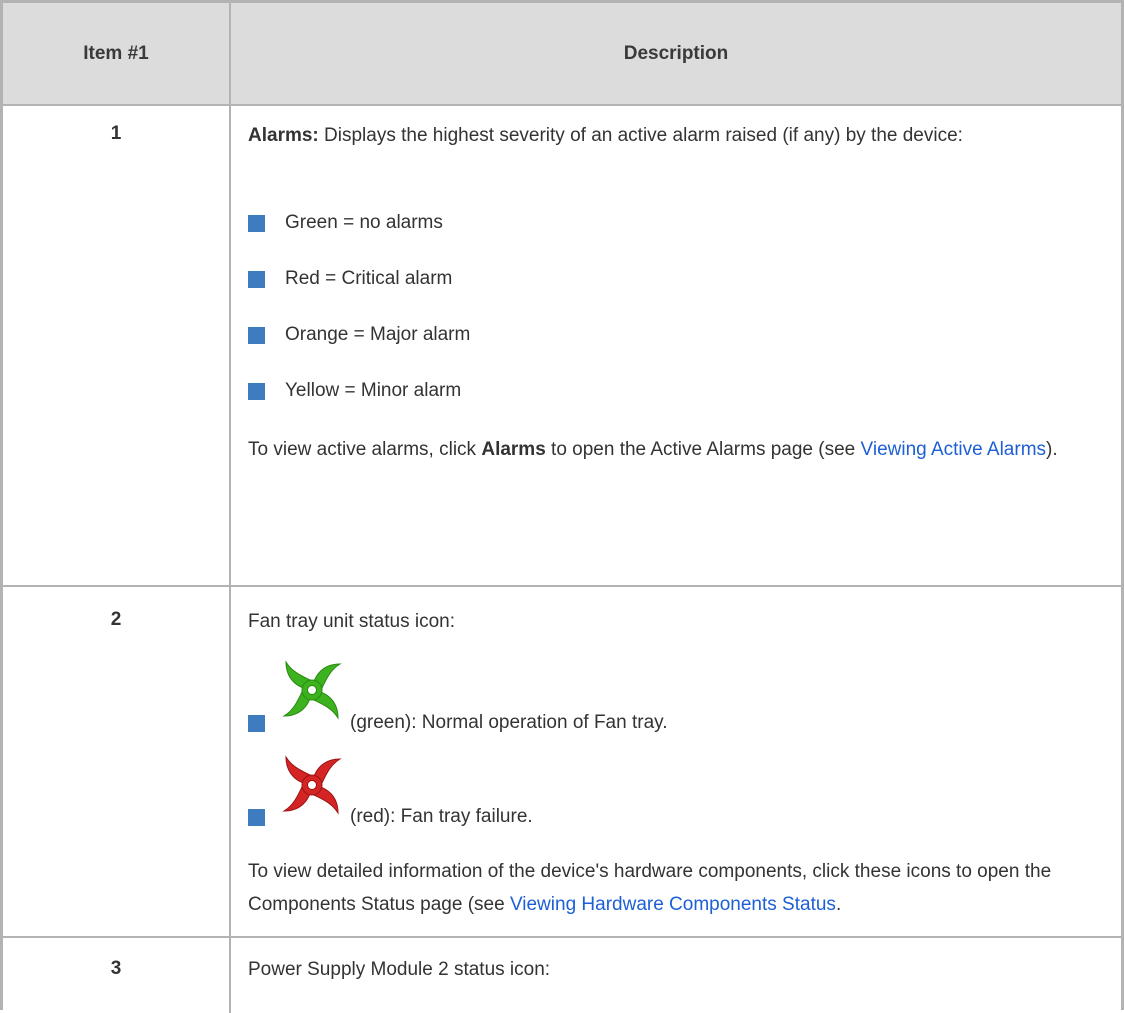 This screenshot has width=1124, height=1013. I want to click on viewing-active-alarms-link: Viewing Active Alarms, so click(954, 449).